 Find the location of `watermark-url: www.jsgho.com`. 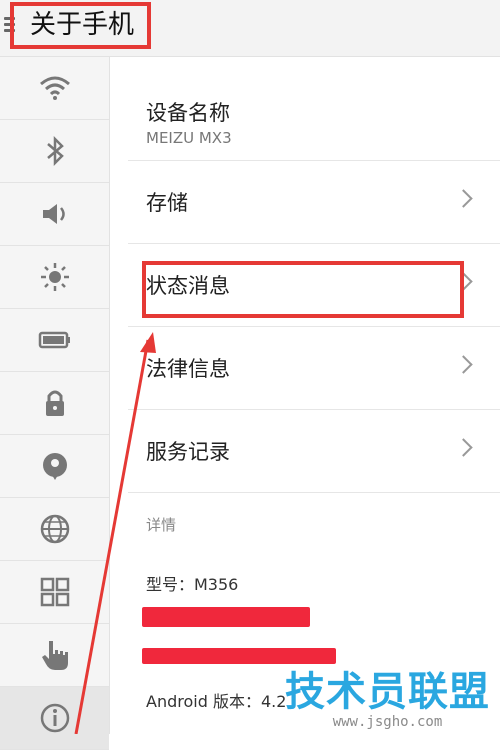

watermark-url: www.jsgho.com is located at coordinates (387, 722).